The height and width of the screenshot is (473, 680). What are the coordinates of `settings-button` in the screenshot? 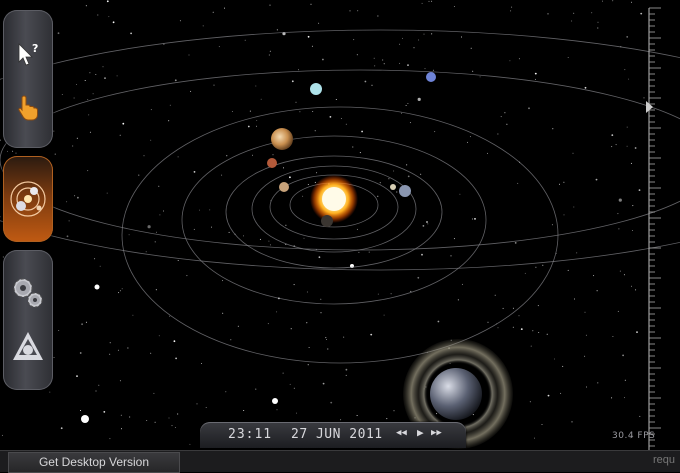 It's located at (28, 293).